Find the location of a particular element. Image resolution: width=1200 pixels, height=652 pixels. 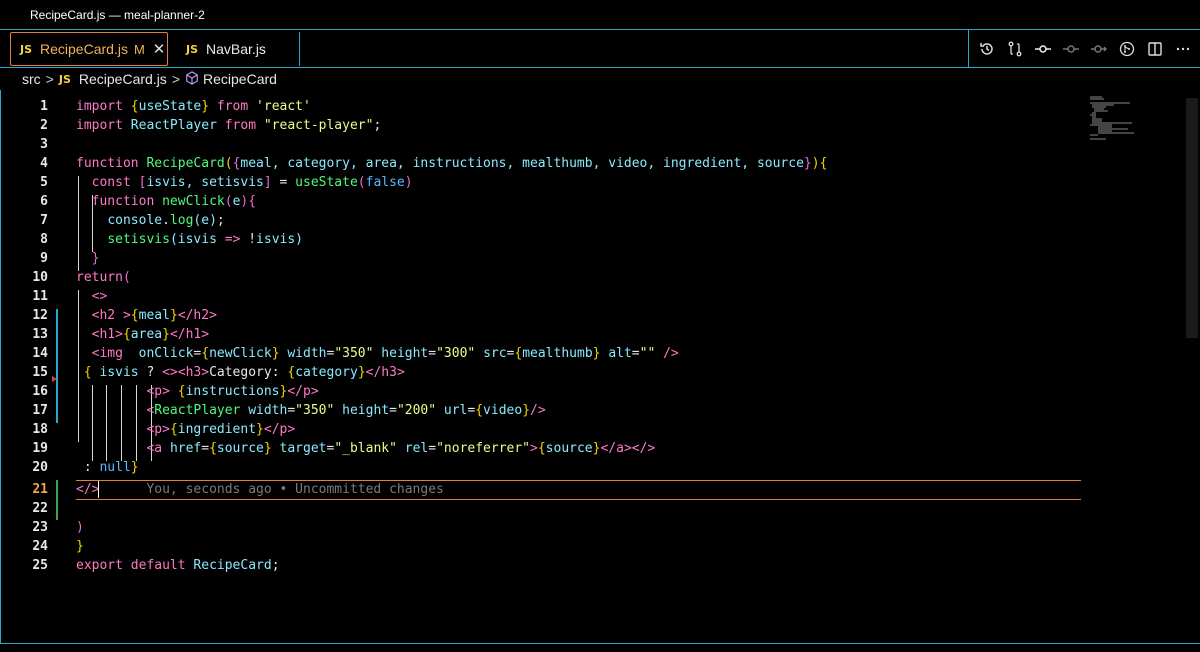

tab-navbar: JS NavBar.js is located at coordinates (236, 49).